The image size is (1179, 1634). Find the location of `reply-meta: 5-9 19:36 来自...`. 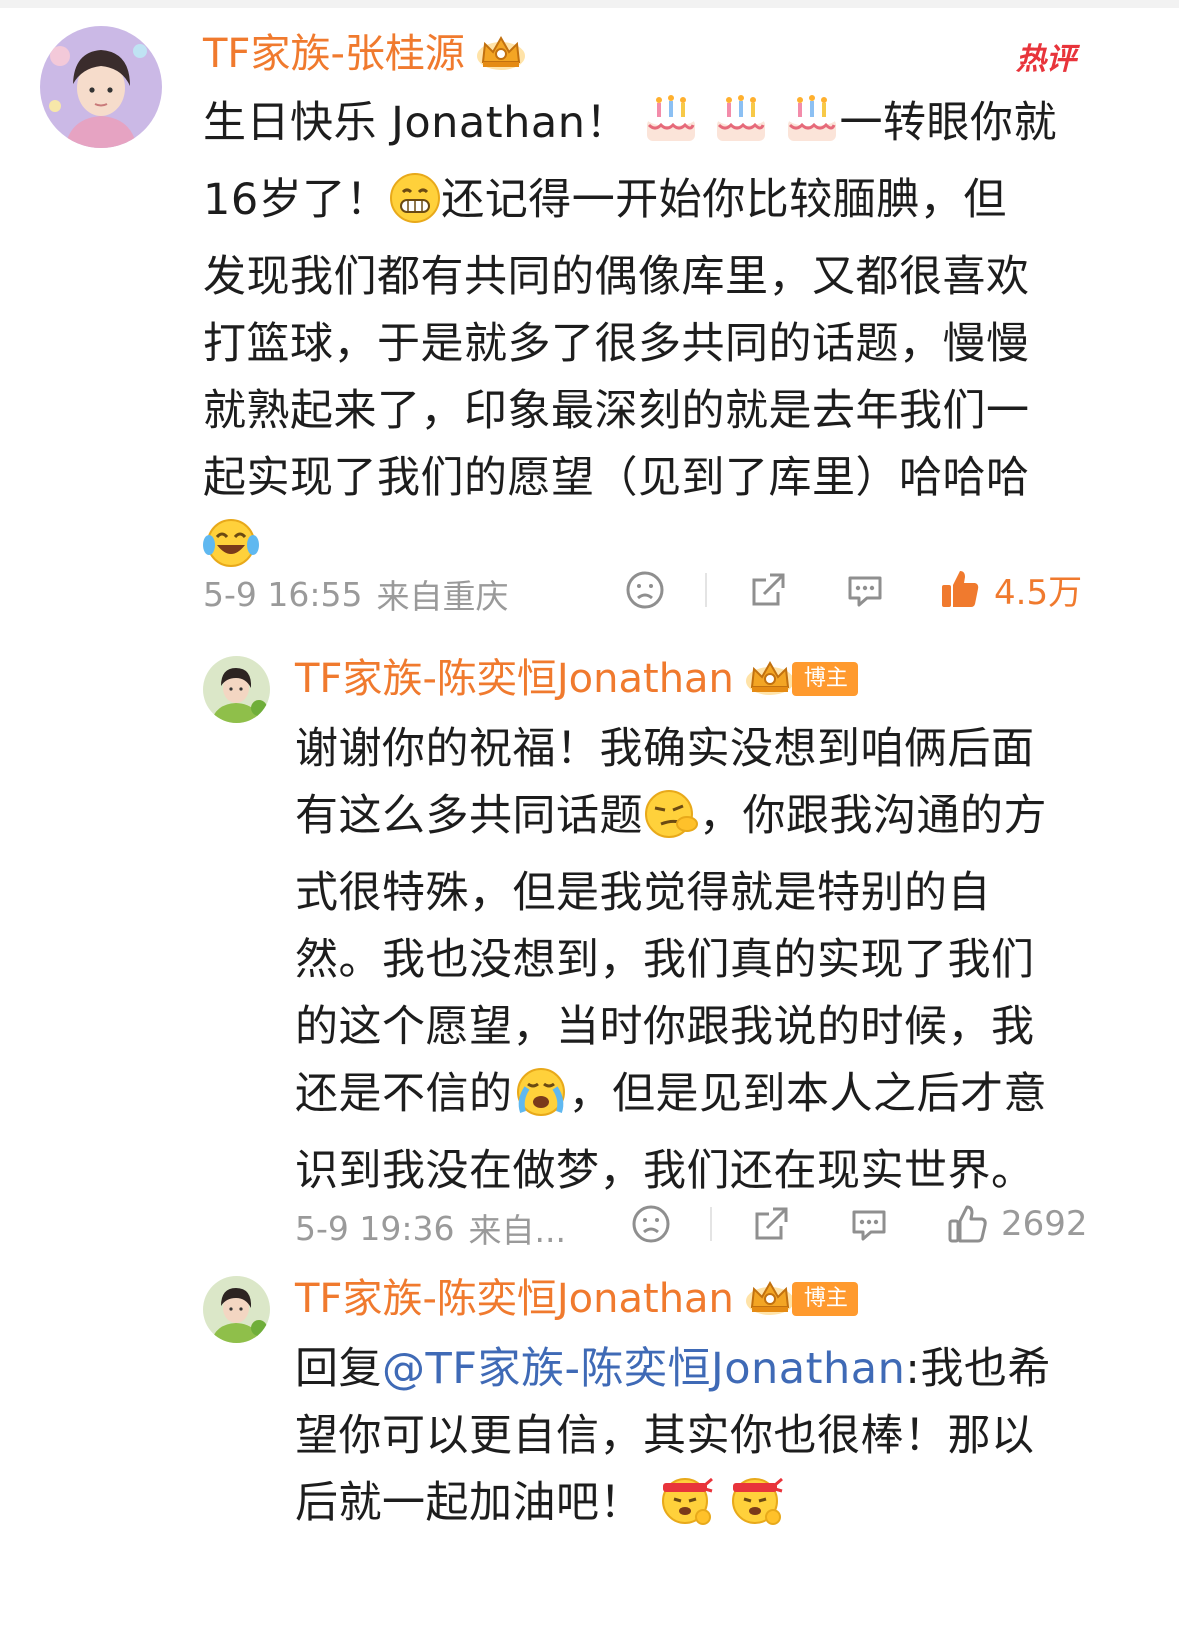

reply-meta: 5-9 19:36 来自... is located at coordinates (430, 1228).